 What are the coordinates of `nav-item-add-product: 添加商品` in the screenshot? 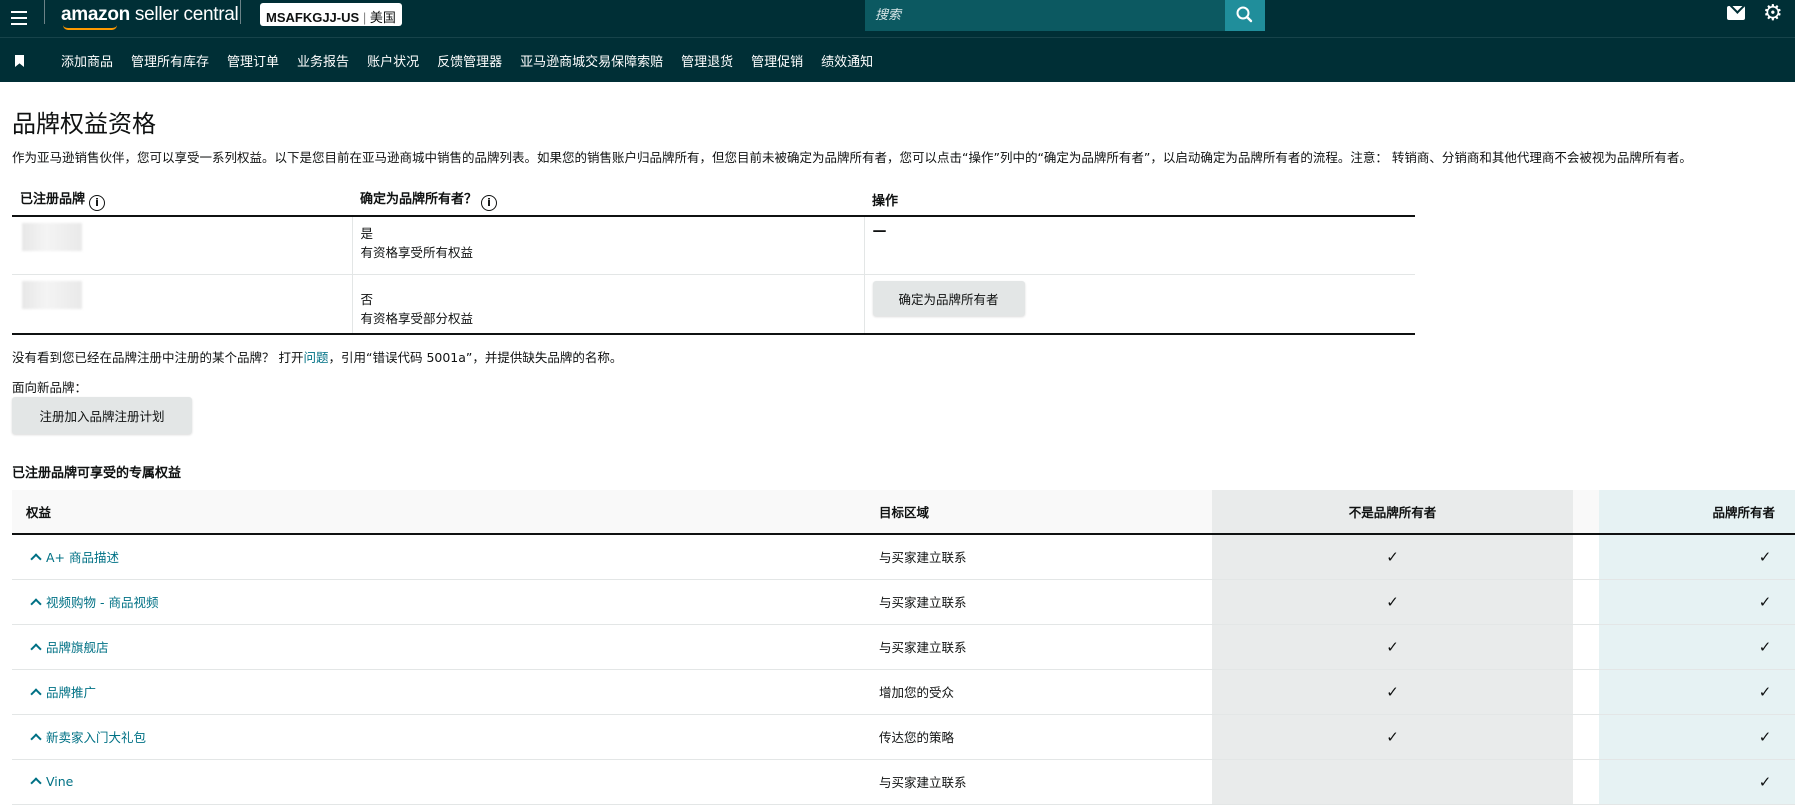 It's located at (87, 60).